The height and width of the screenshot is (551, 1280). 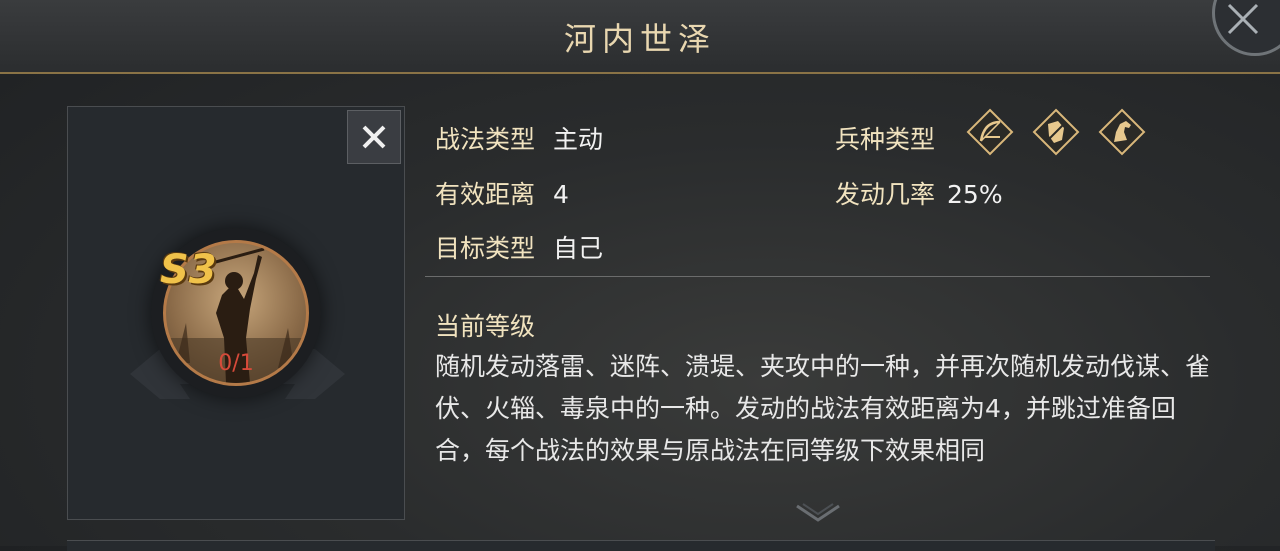 I want to click on target-label: 目标类型, so click(x=485, y=248).